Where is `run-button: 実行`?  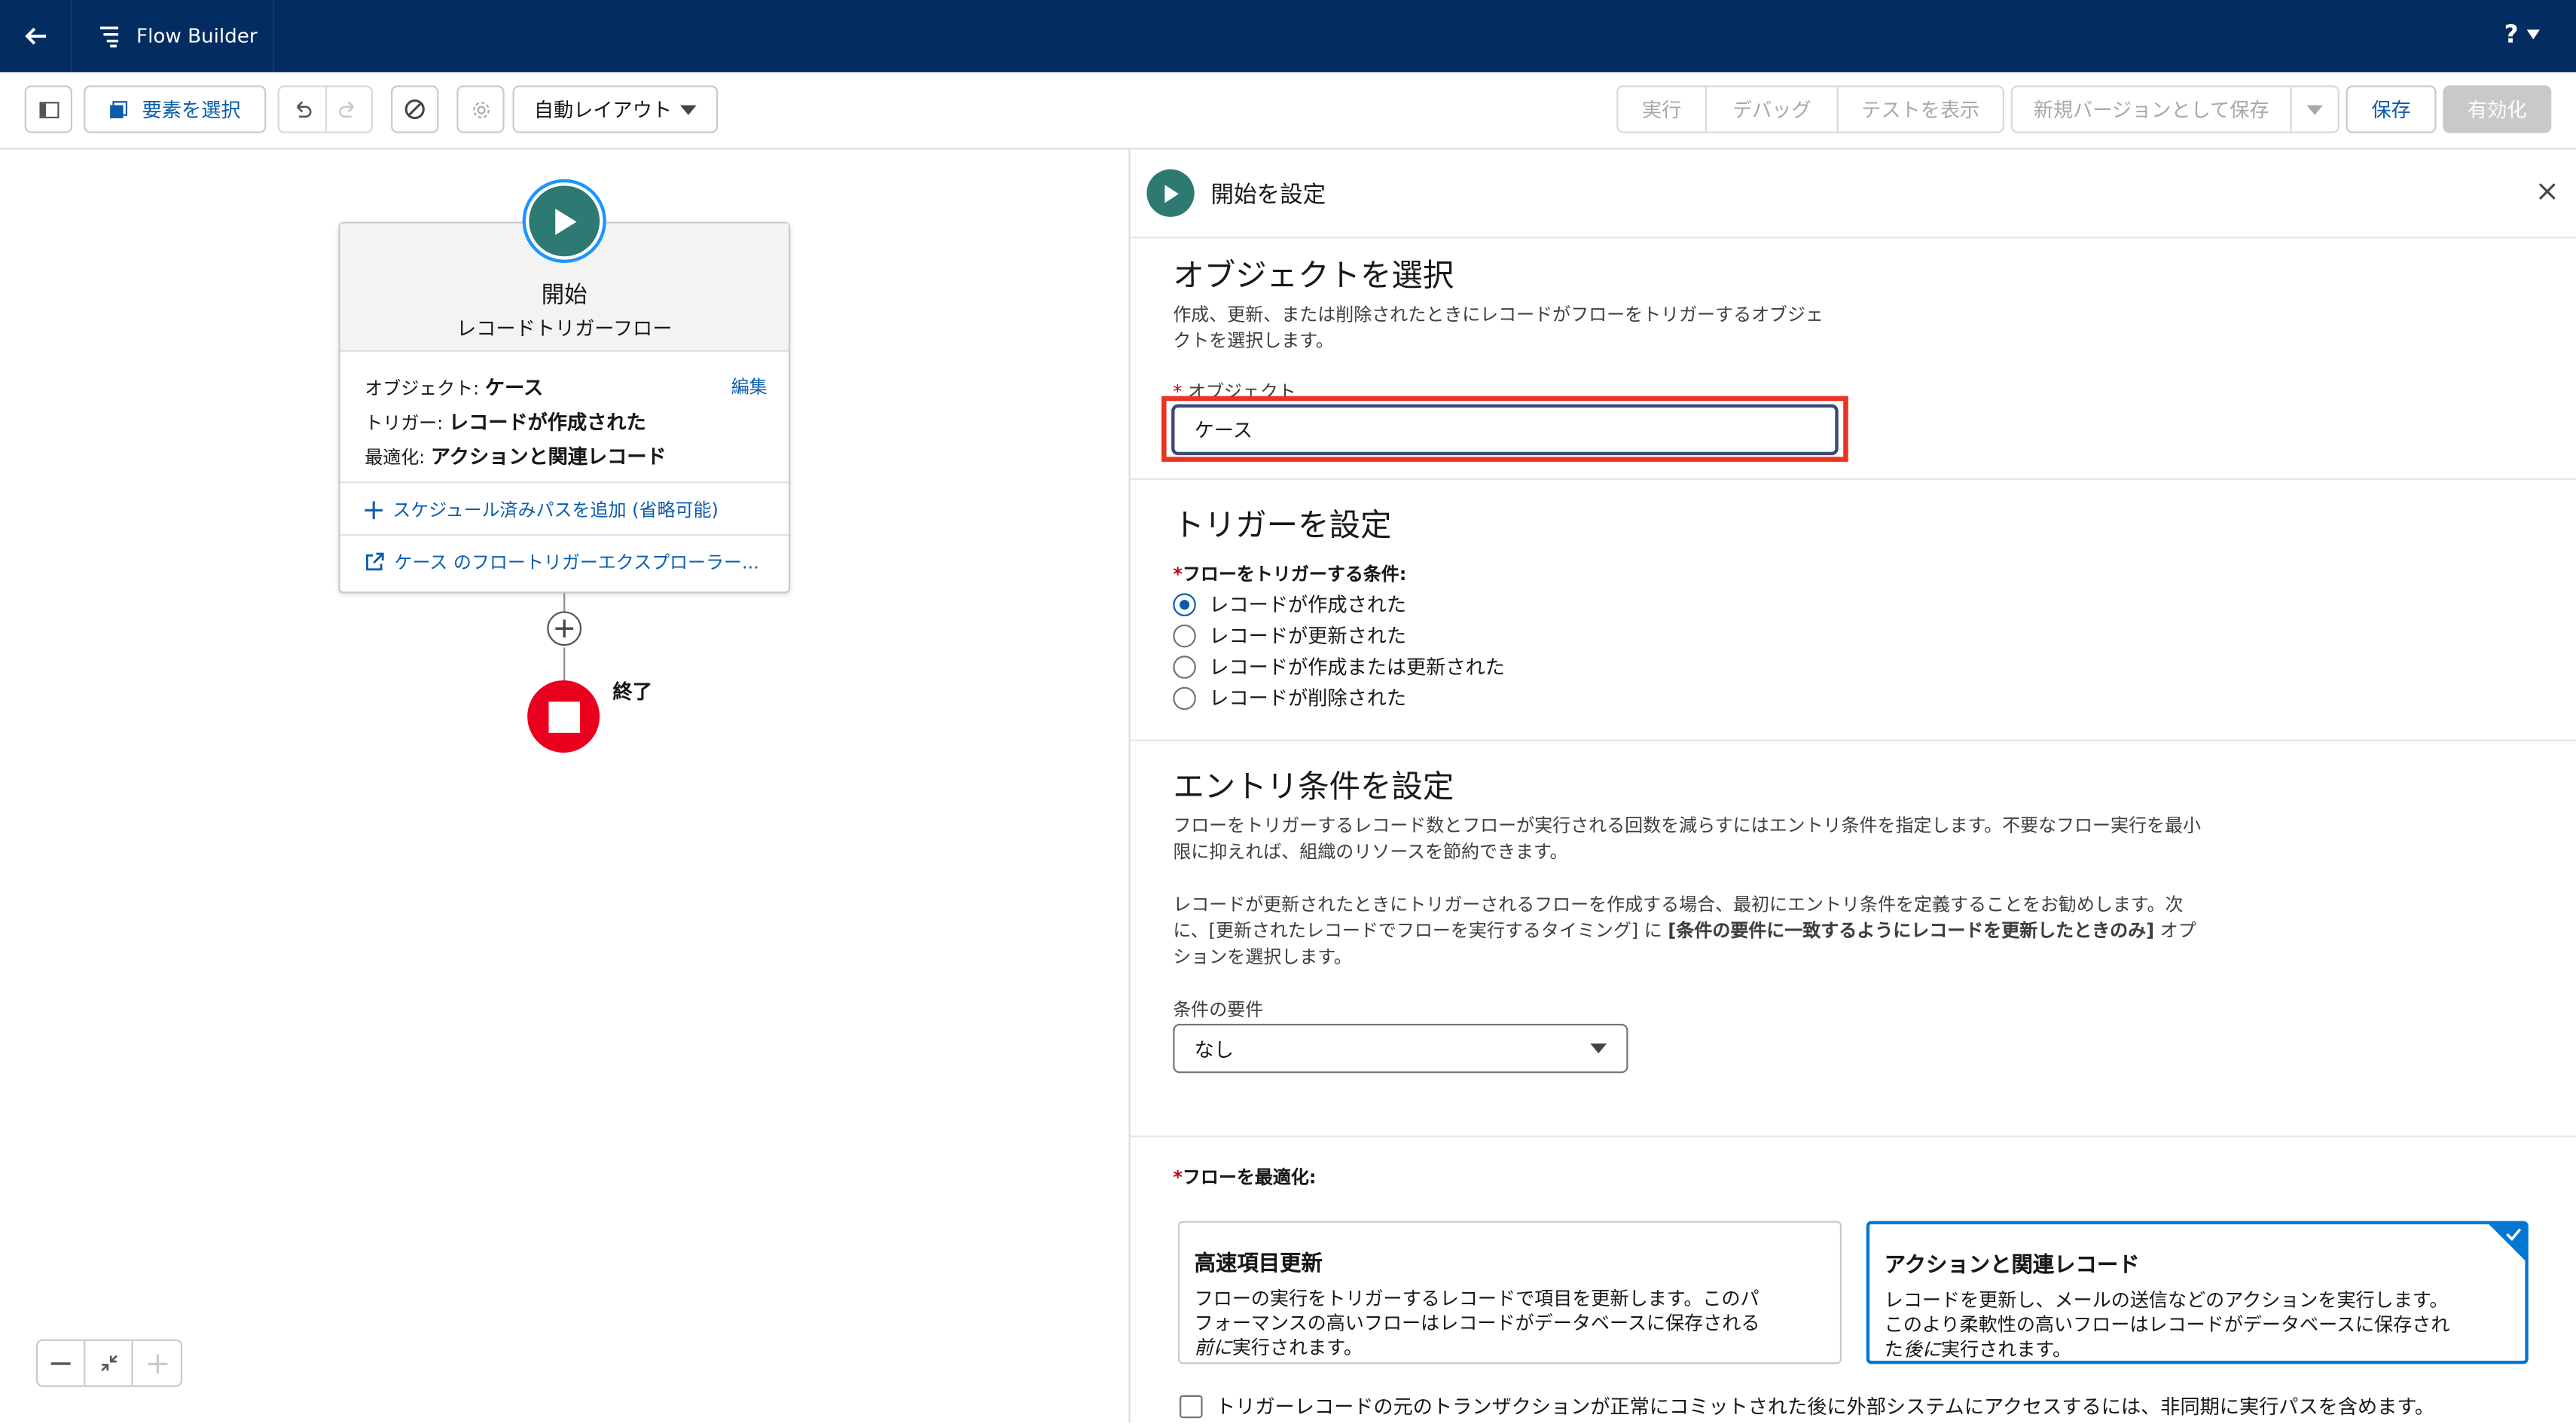 run-button: 実行 is located at coordinates (1663, 109).